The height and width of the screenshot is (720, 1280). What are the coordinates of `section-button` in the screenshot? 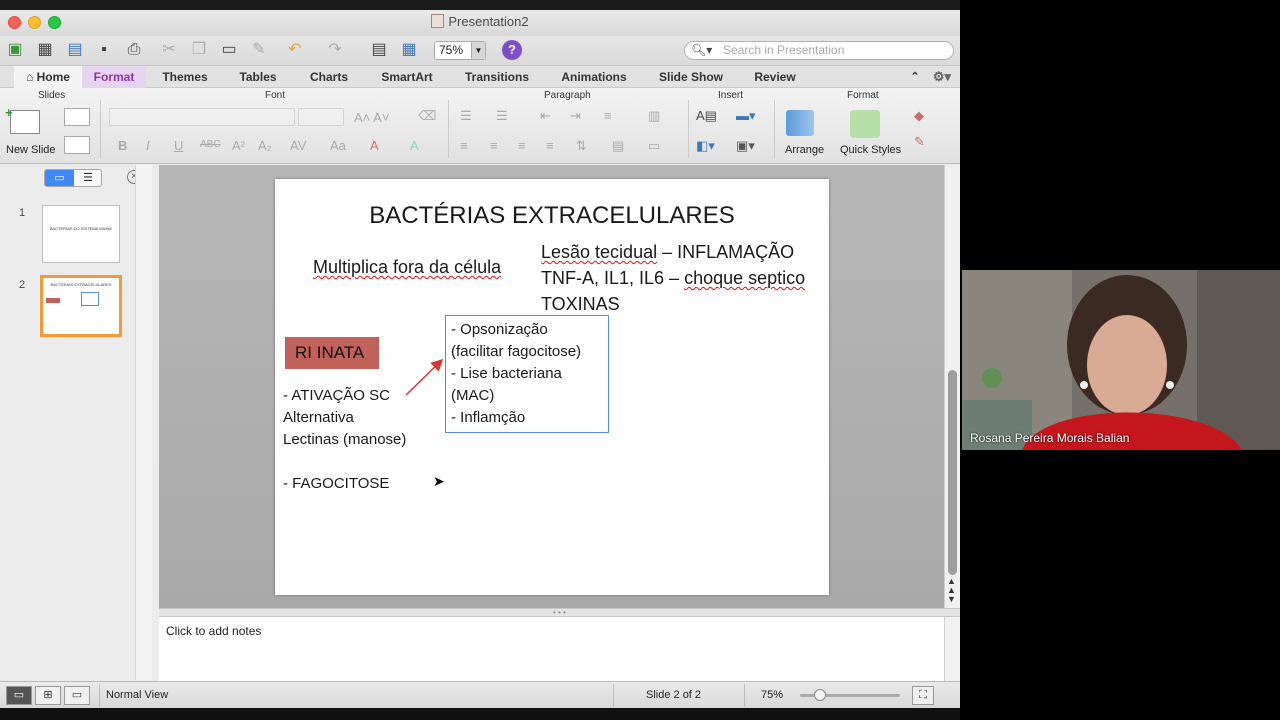 It's located at (77, 145).